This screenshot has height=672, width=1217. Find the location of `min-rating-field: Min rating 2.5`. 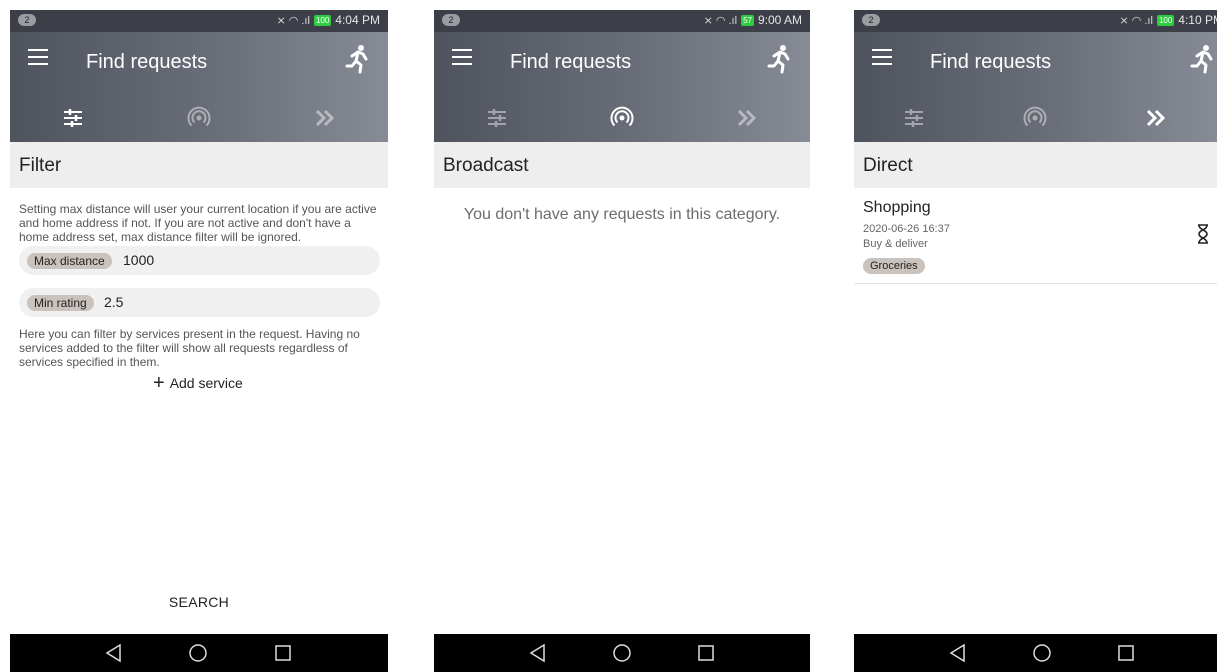

min-rating-field: Min rating 2.5 is located at coordinates (199, 302).